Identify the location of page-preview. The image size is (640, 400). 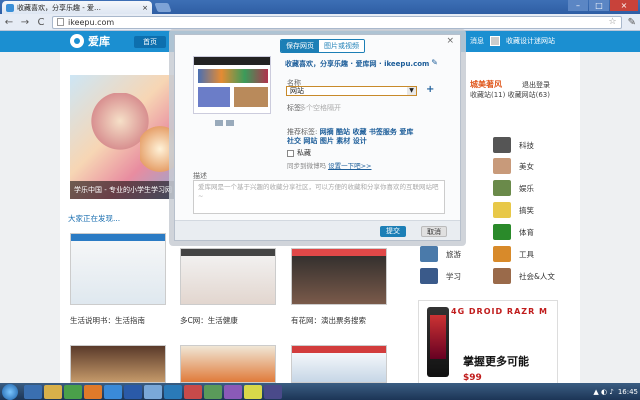
(232, 85).